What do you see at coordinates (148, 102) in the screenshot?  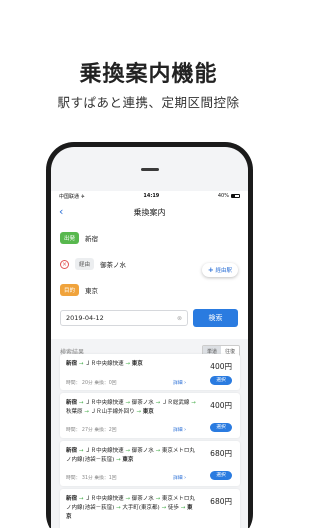 I see `hero-subtitle: 駅すぱあと連携、定期区間控除` at bounding box center [148, 102].